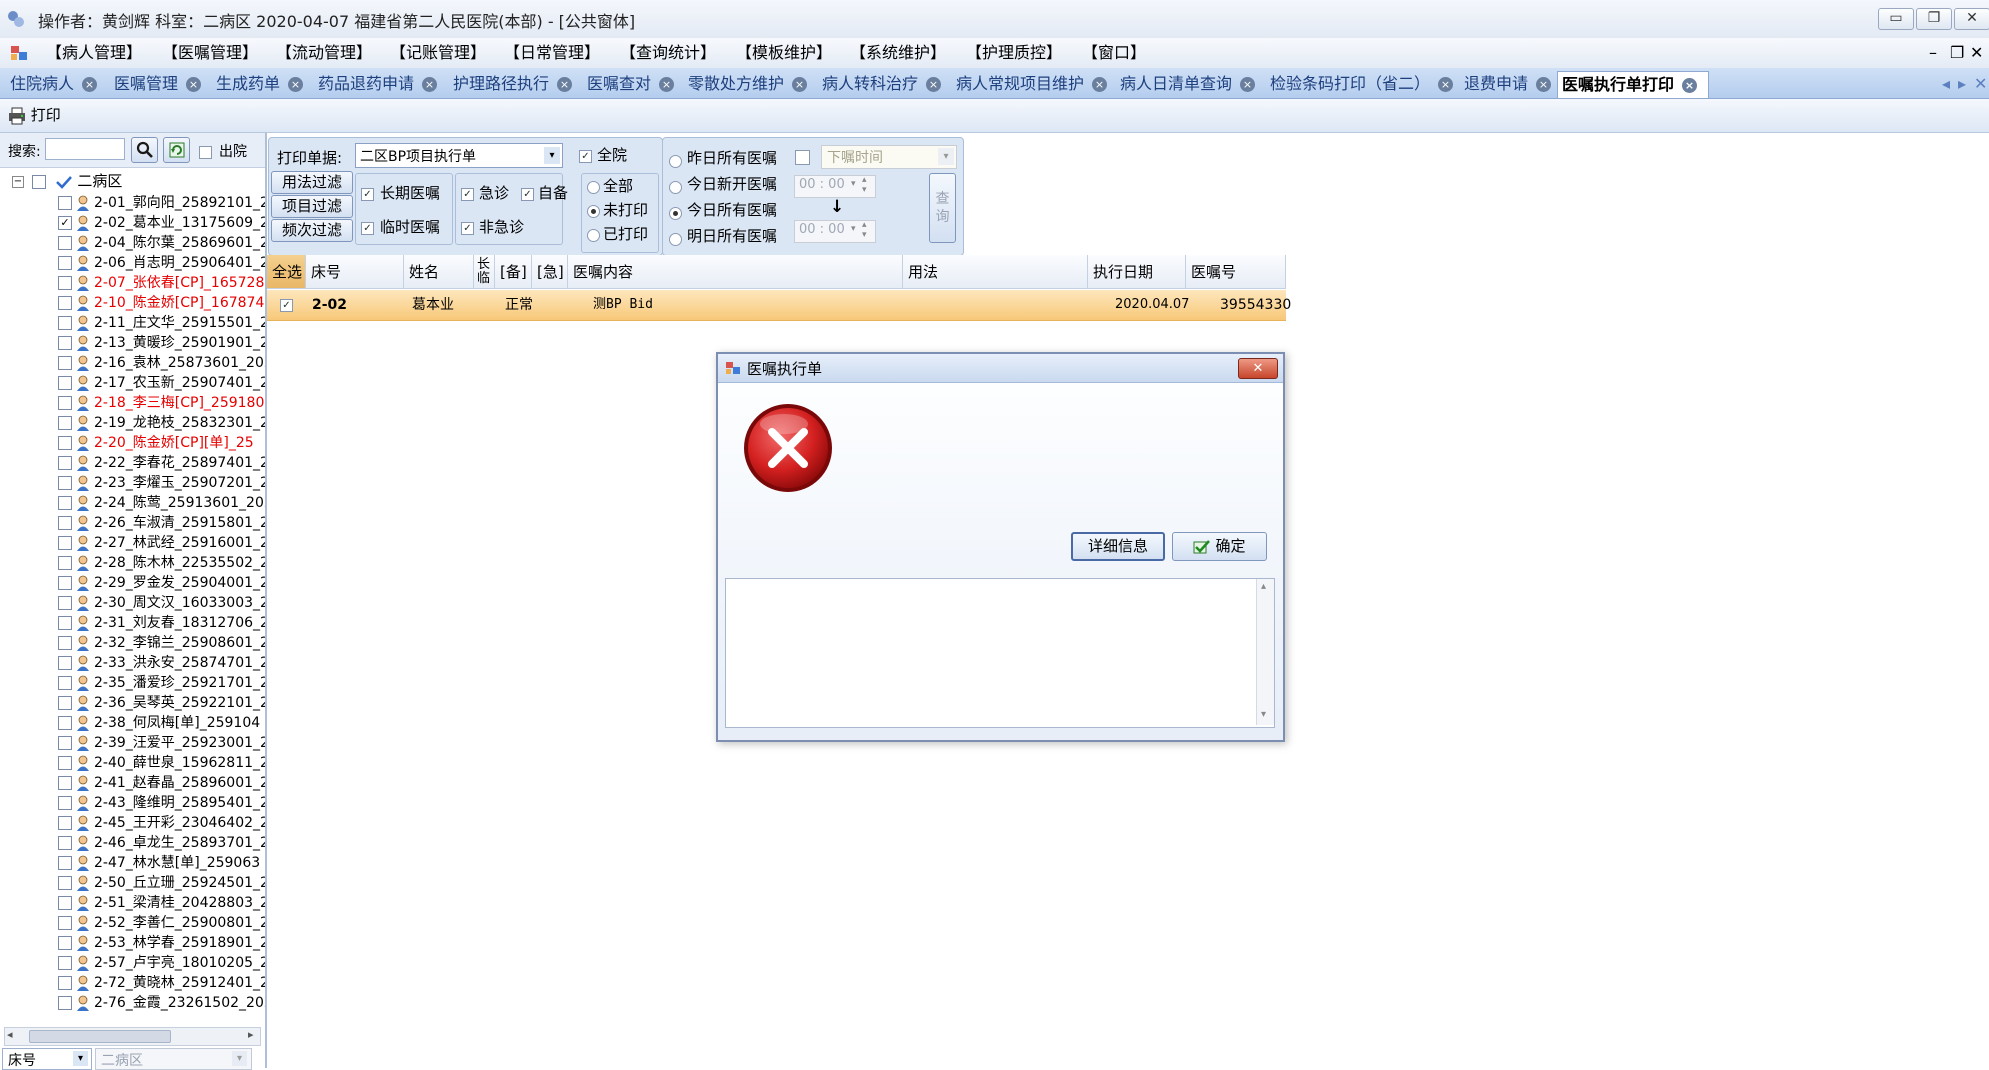 This screenshot has width=1989, height=1070. What do you see at coordinates (1934, 19) in the screenshot?
I see `restore-button: ❐` at bounding box center [1934, 19].